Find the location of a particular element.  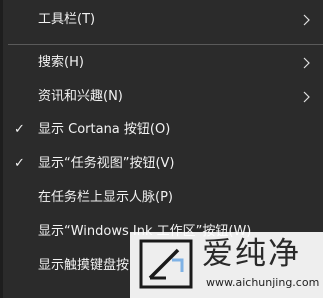

menu-item-label: 工具栏(T) is located at coordinates (67, 19).